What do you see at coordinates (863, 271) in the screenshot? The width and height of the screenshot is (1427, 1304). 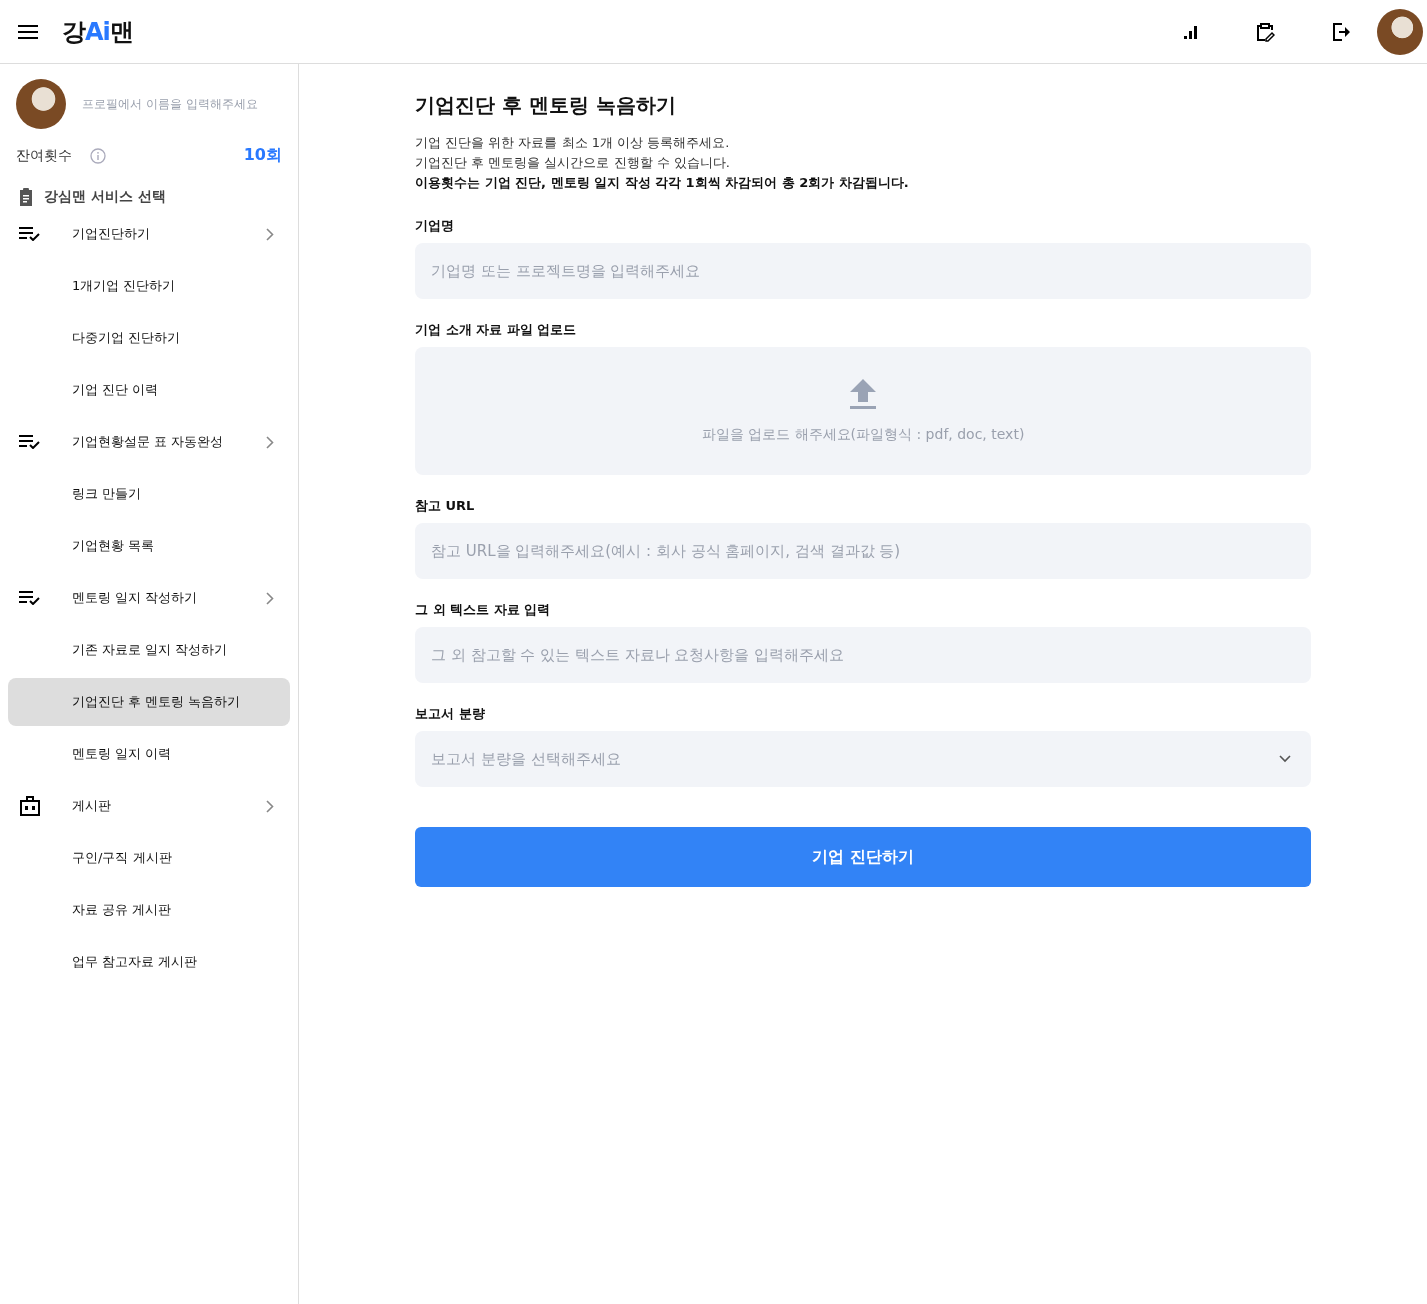 I see `input-field: 기업명 또는 프로젝트명을 입력해주세요` at bounding box center [863, 271].